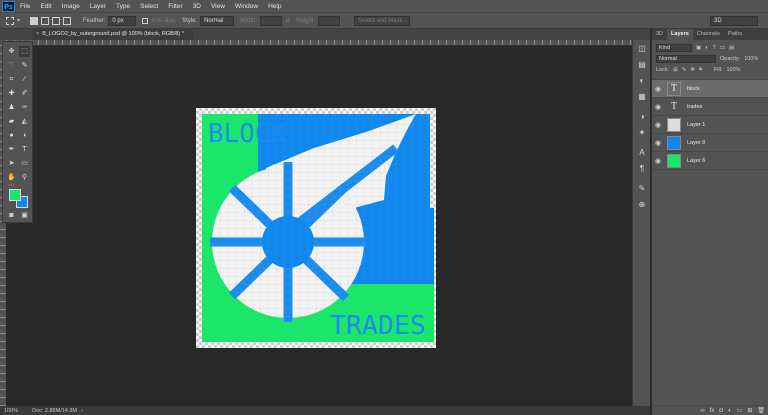 The image size is (768, 415). Describe the element at coordinates (122, 20) in the screenshot. I see `feather-input: 0 px` at that location.